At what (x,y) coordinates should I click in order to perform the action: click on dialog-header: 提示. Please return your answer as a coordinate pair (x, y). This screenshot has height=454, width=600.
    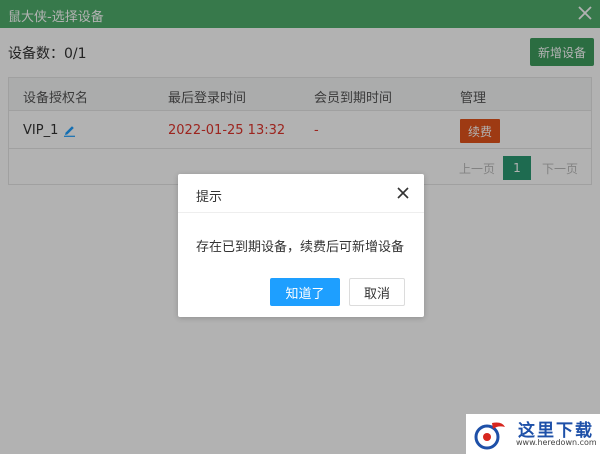
    Looking at the image, I should click on (301, 193).